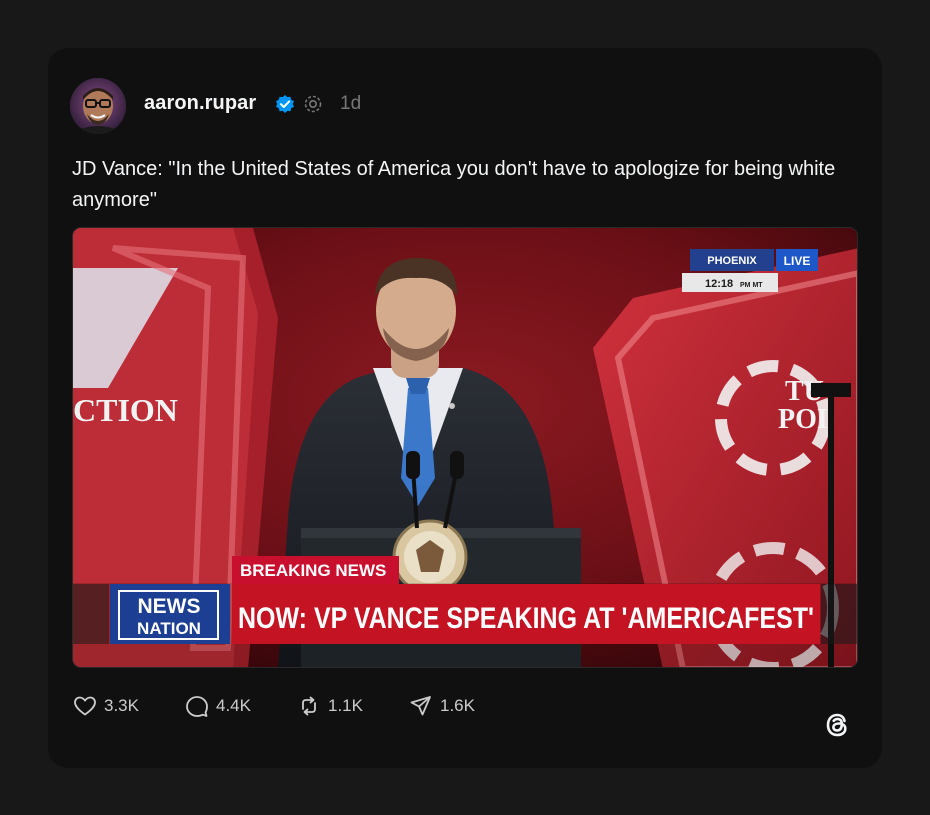  What do you see at coordinates (457, 705) in the screenshot?
I see `share-count: 1.6K` at bounding box center [457, 705].